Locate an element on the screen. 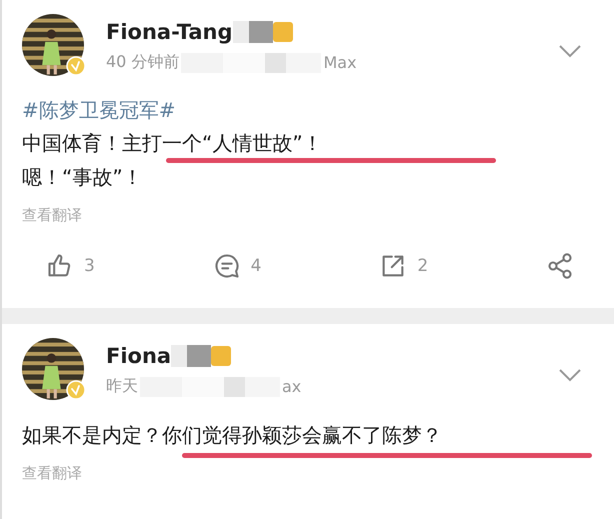 This screenshot has height=519, width=614. action-count: 4 is located at coordinates (256, 266).